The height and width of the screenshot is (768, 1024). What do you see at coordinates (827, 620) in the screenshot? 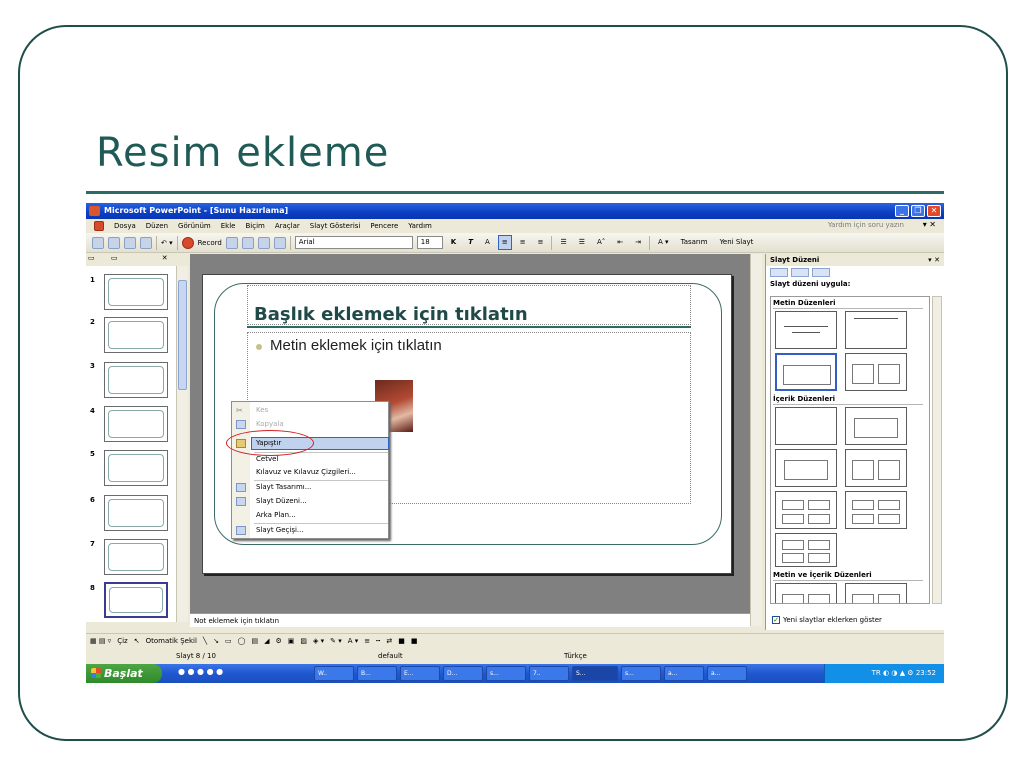
I see `show-on-insert-option: ✓ Yeni slaytlar eklerken göster` at bounding box center [827, 620].